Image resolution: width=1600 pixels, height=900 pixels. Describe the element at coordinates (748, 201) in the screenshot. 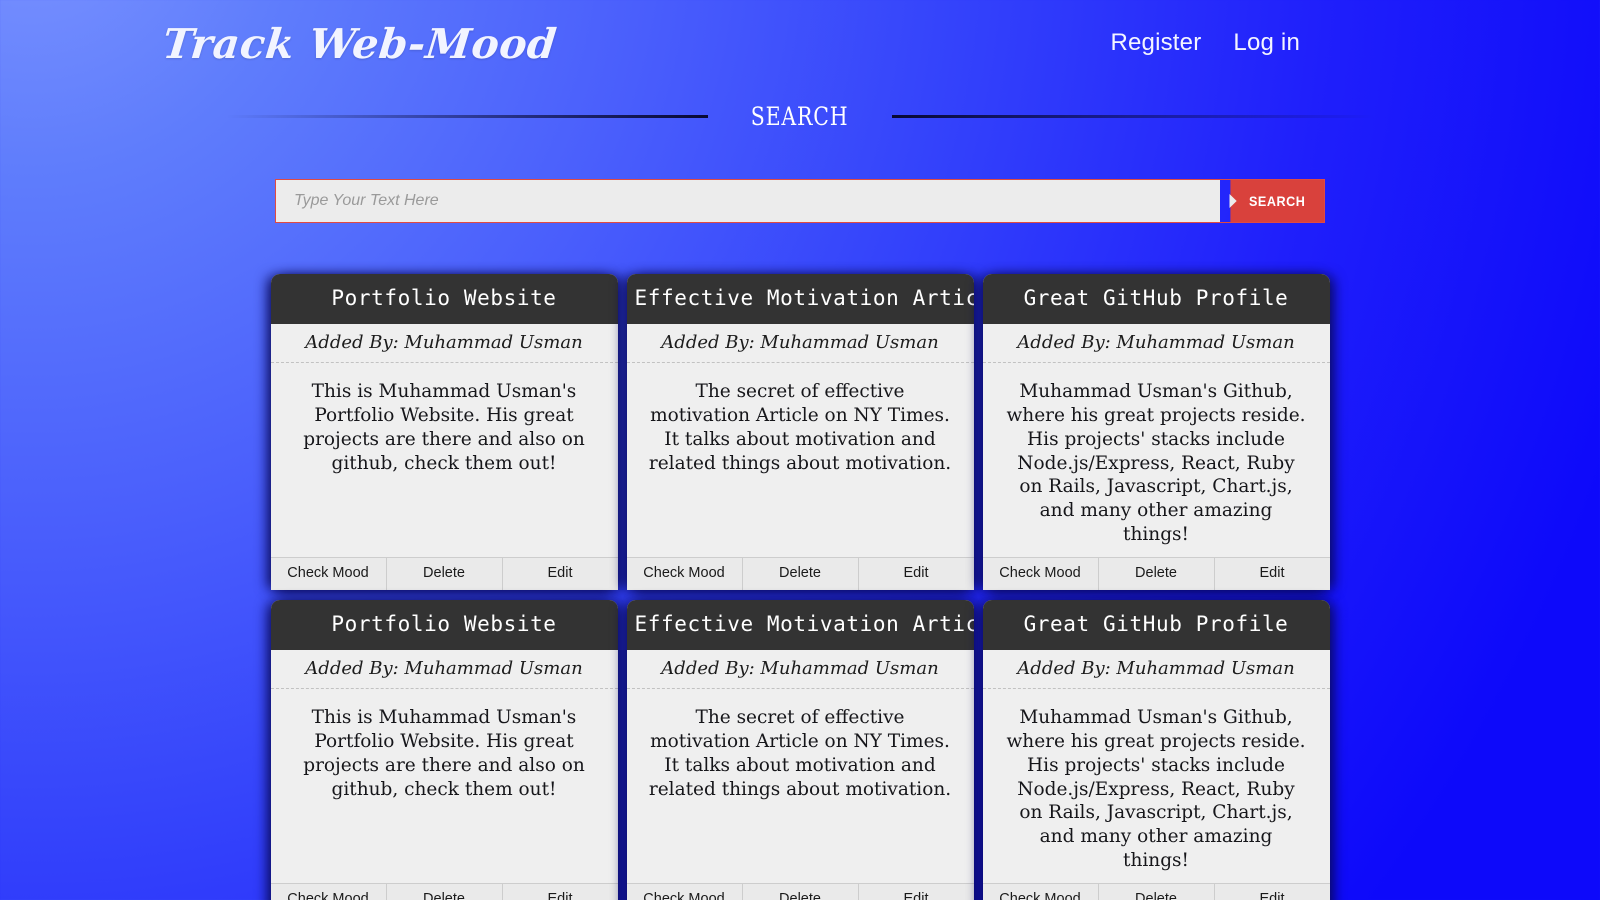

I see `search-input` at that location.